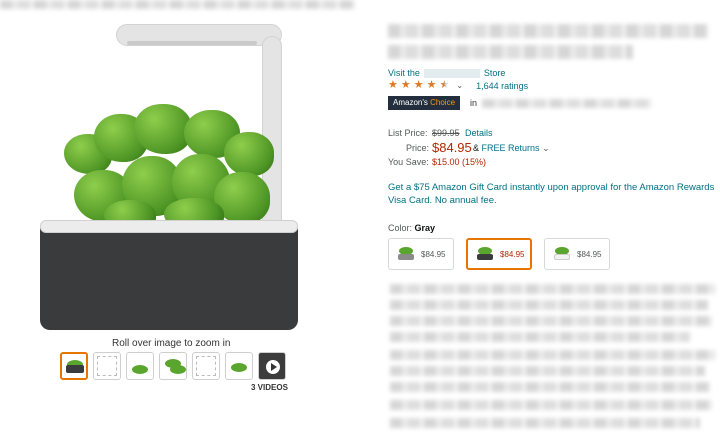 This screenshot has width=720, height=439. What do you see at coordinates (171, 343) in the screenshot?
I see `zoom-hint: Roll over image to zoom in` at bounding box center [171, 343].